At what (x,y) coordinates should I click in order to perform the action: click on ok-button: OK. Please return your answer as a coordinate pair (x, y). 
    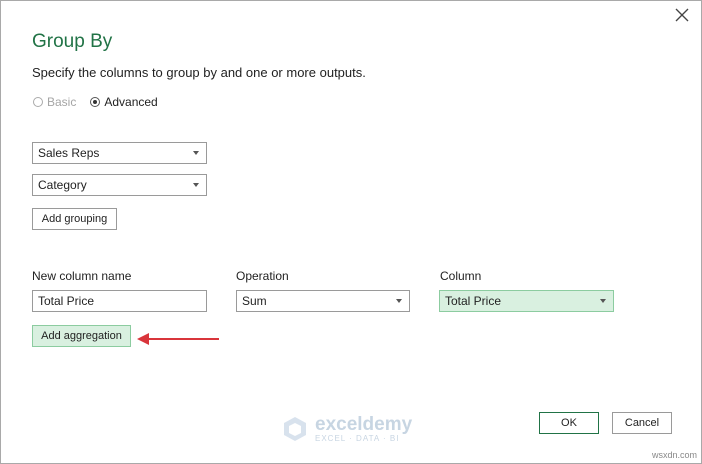
    Looking at the image, I should click on (569, 423).